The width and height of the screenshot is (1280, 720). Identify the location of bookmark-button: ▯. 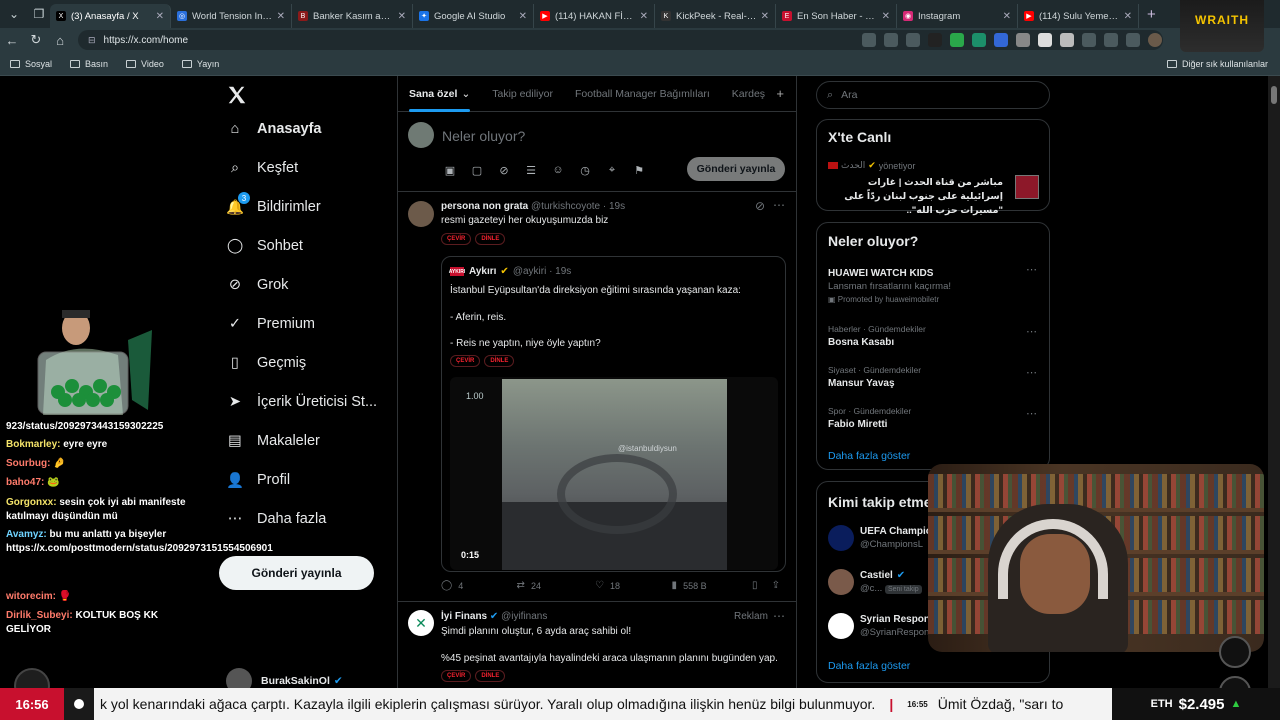
(762, 585).